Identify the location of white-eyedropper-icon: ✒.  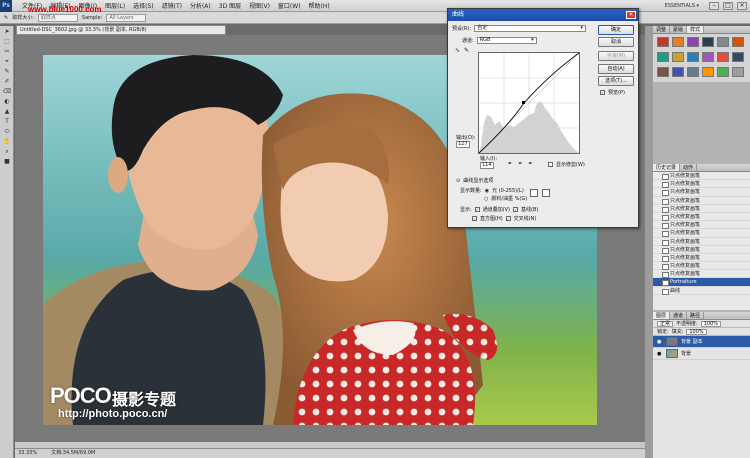
(530, 164).